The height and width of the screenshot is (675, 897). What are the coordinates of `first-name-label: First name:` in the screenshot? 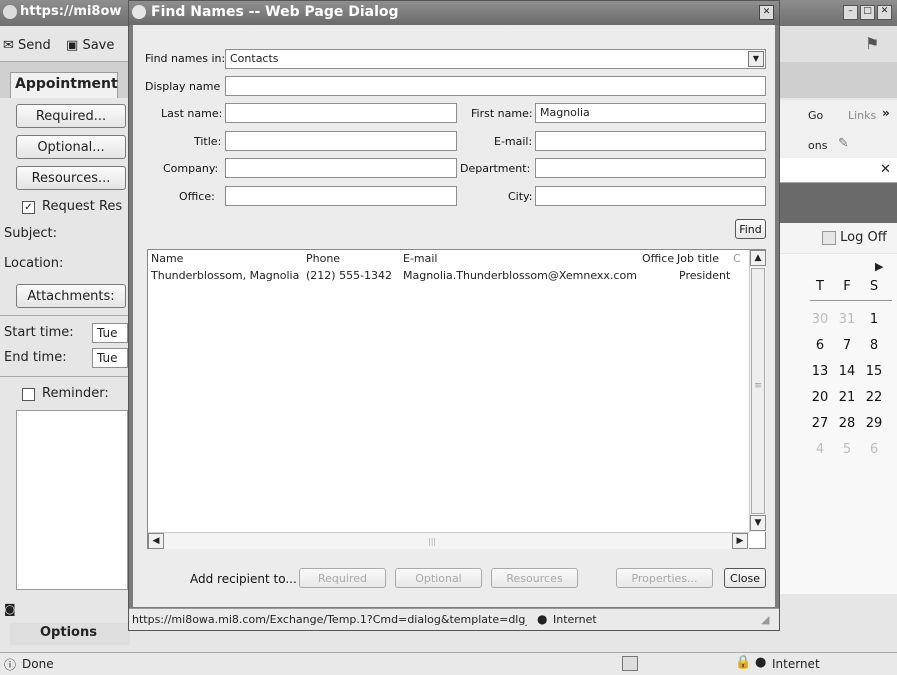 It's located at (502, 113).